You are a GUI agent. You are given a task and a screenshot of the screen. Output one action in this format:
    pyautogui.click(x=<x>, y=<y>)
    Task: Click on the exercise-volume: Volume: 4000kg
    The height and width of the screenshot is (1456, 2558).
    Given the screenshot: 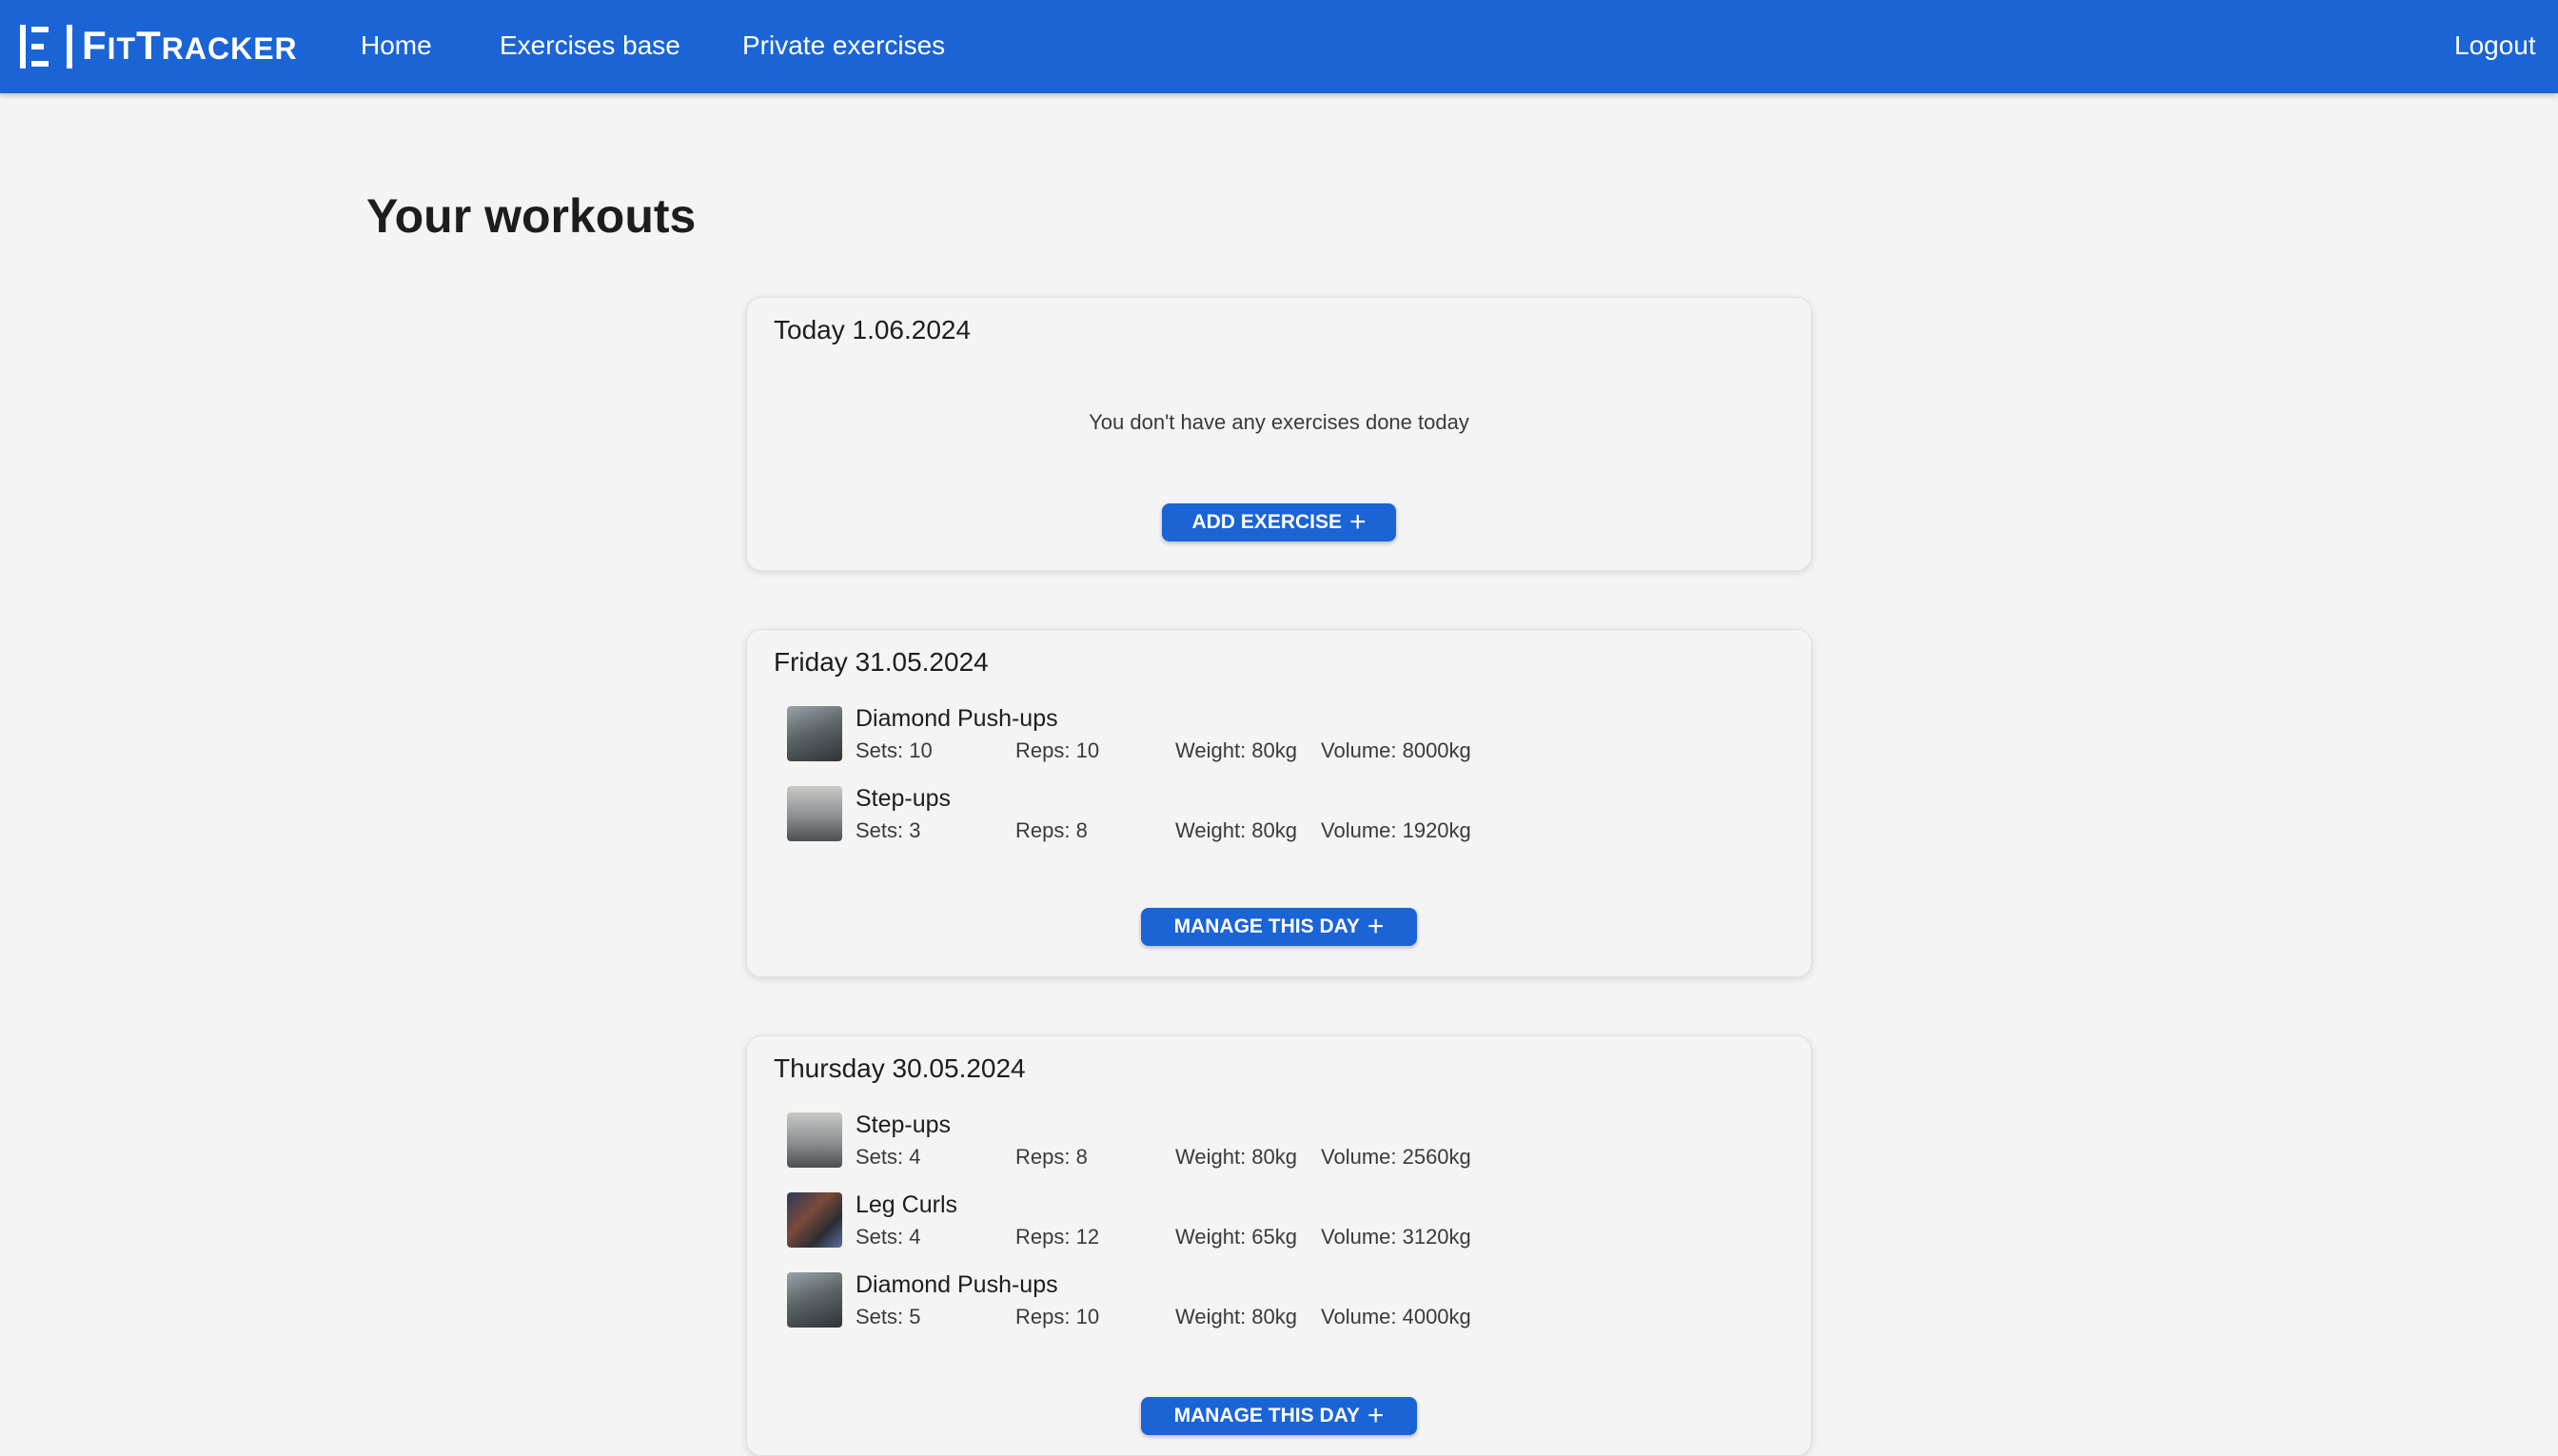 What is the action you would take?
    pyautogui.click(x=1396, y=1316)
    